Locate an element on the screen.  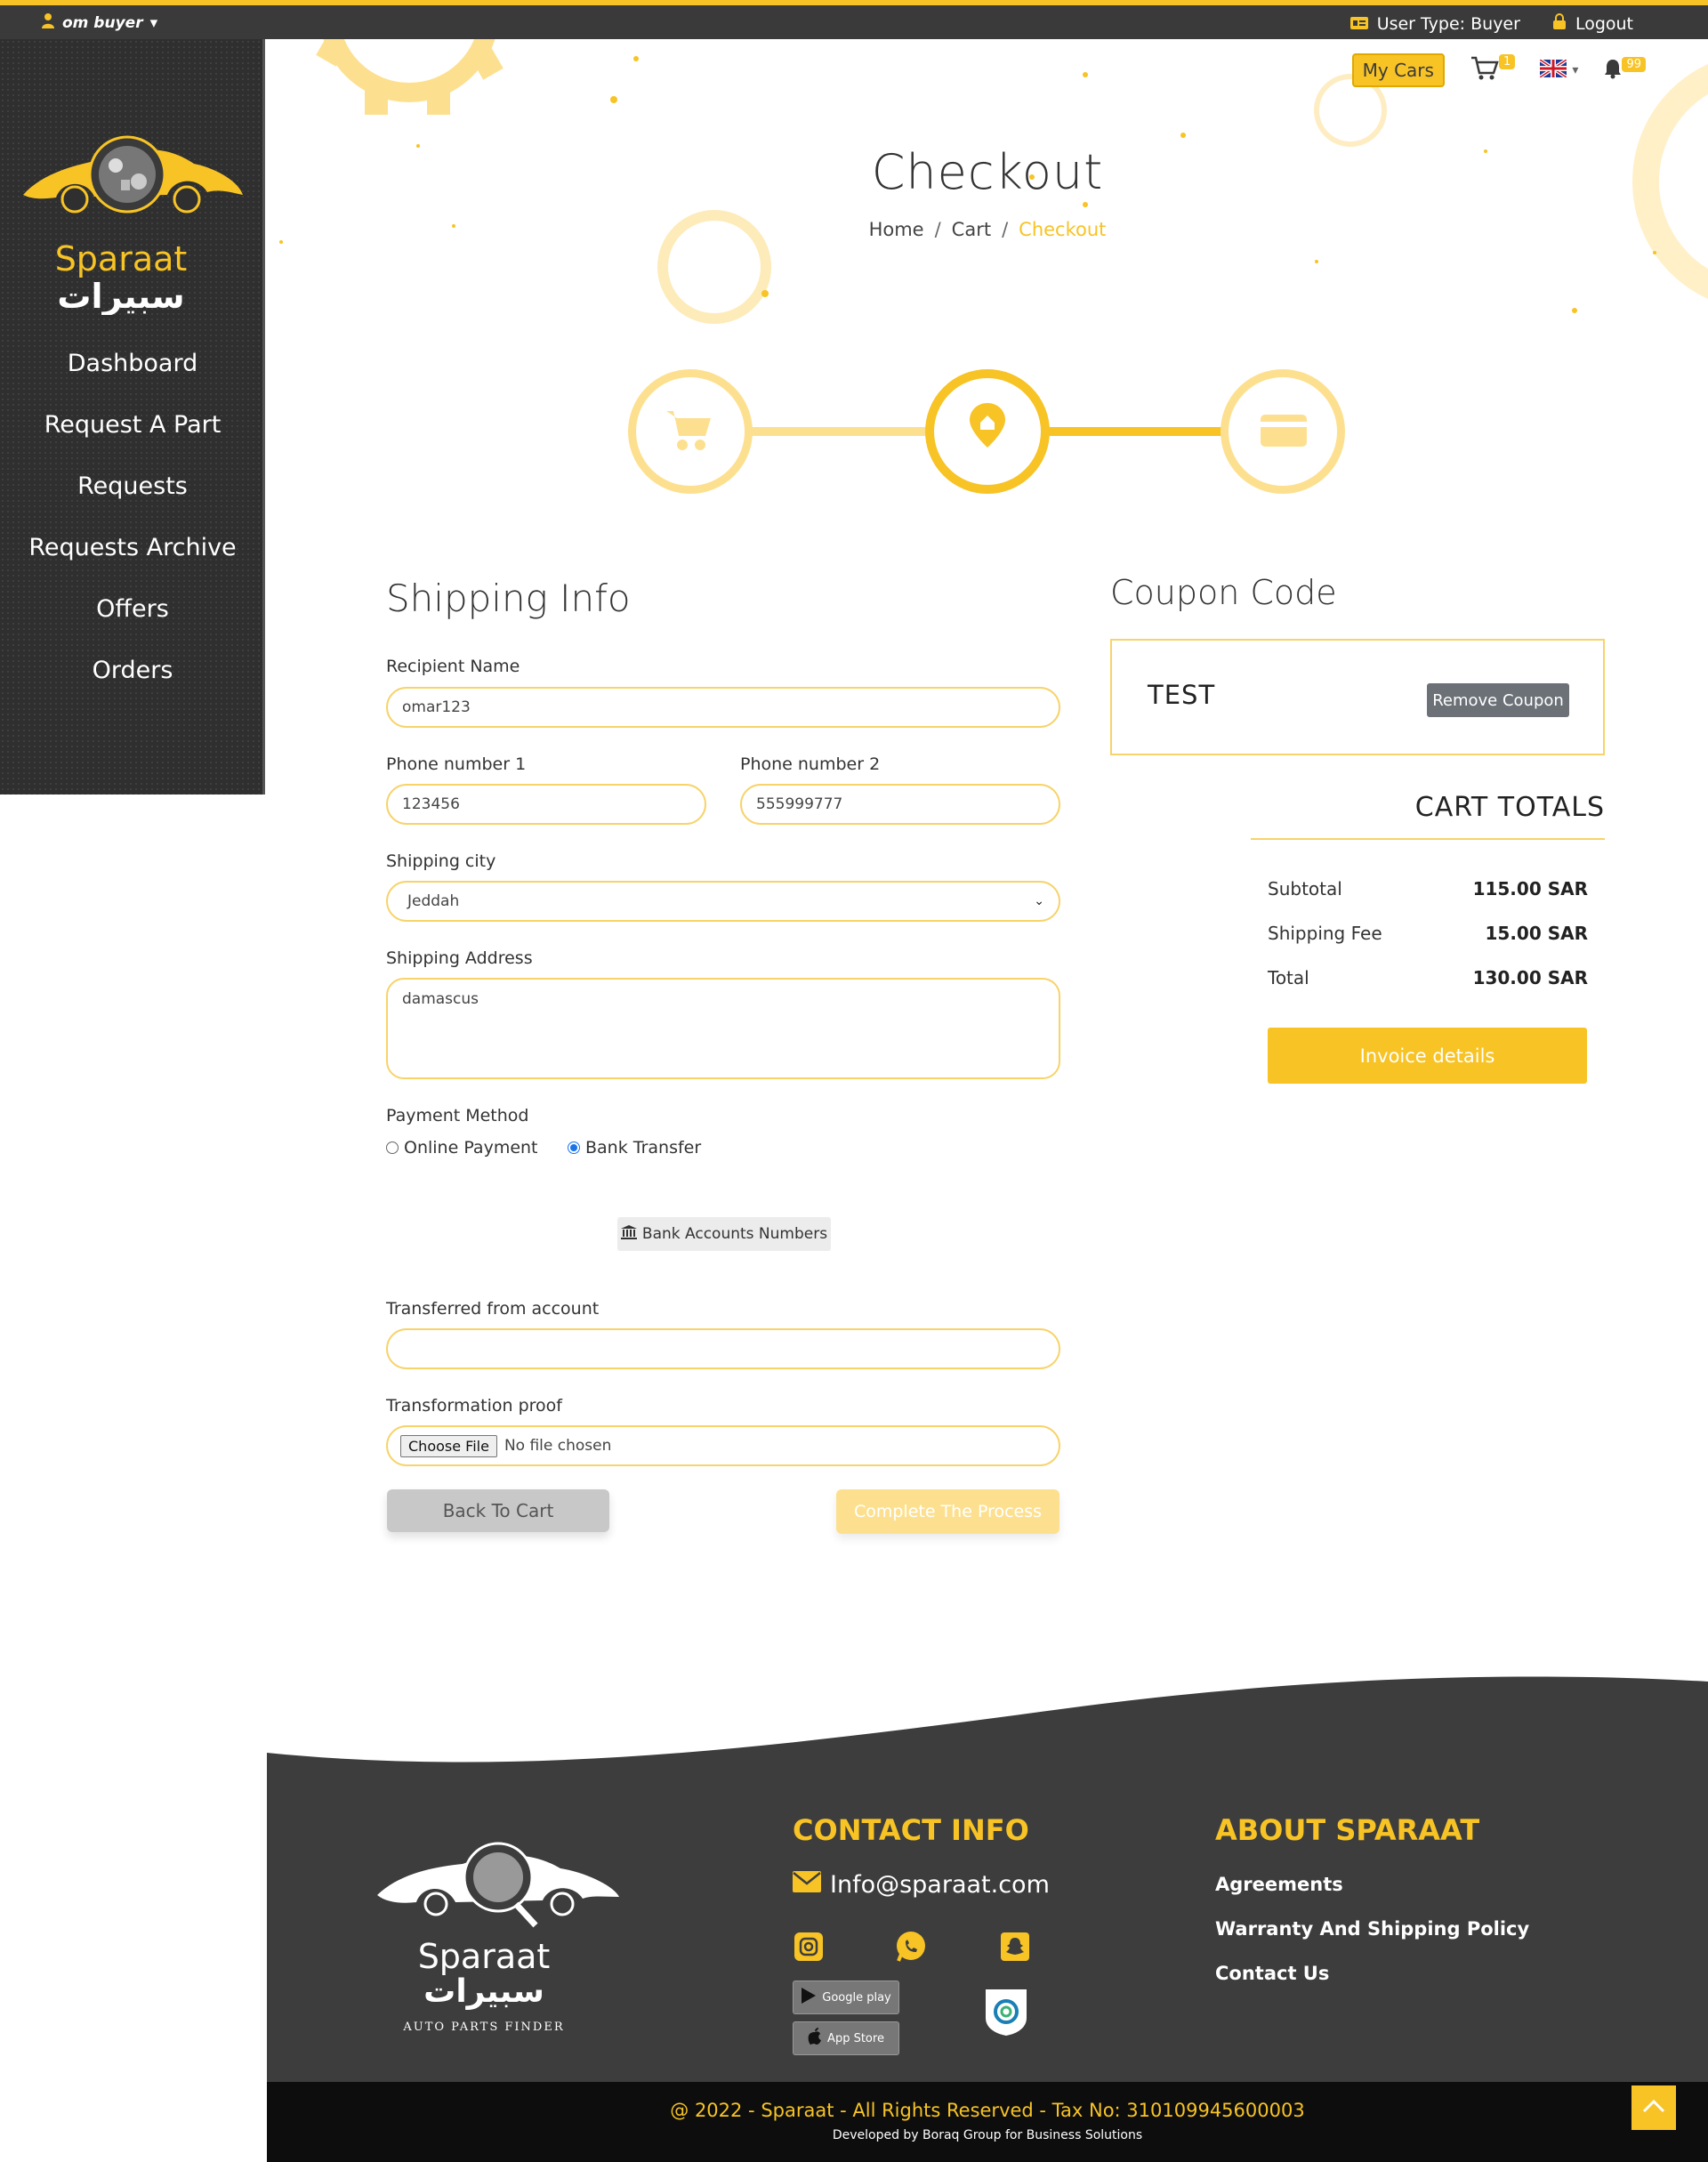
recipient-name-label: Recipient Name is located at coordinates (453, 667).